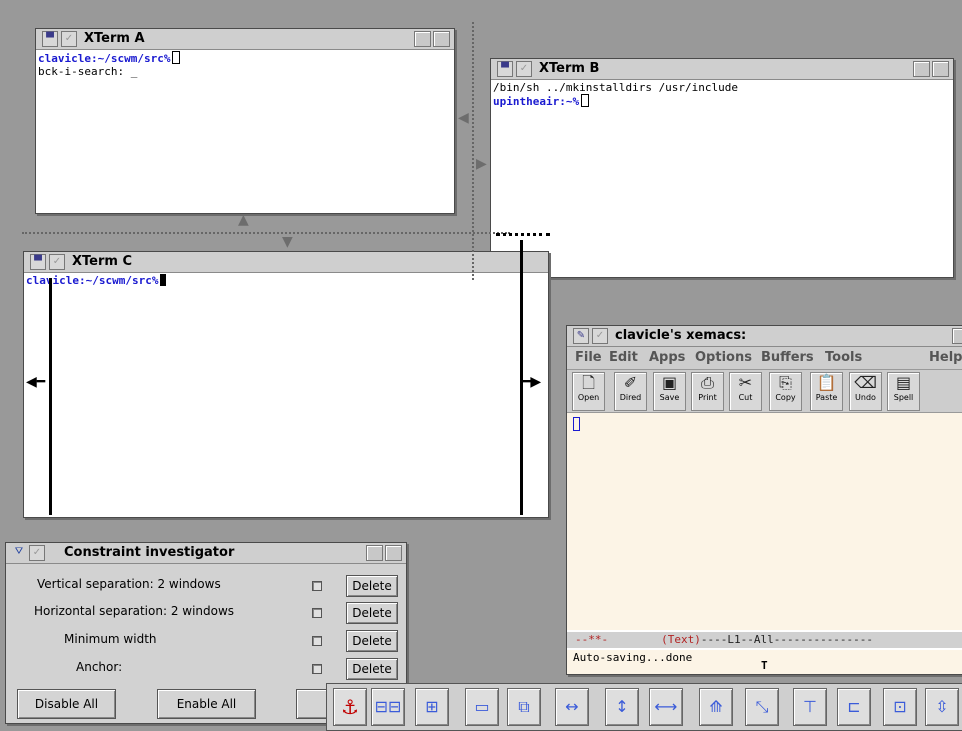 The height and width of the screenshot is (731, 962). What do you see at coordinates (903, 382) in the screenshot?
I see `spell-icon: ▤` at bounding box center [903, 382].